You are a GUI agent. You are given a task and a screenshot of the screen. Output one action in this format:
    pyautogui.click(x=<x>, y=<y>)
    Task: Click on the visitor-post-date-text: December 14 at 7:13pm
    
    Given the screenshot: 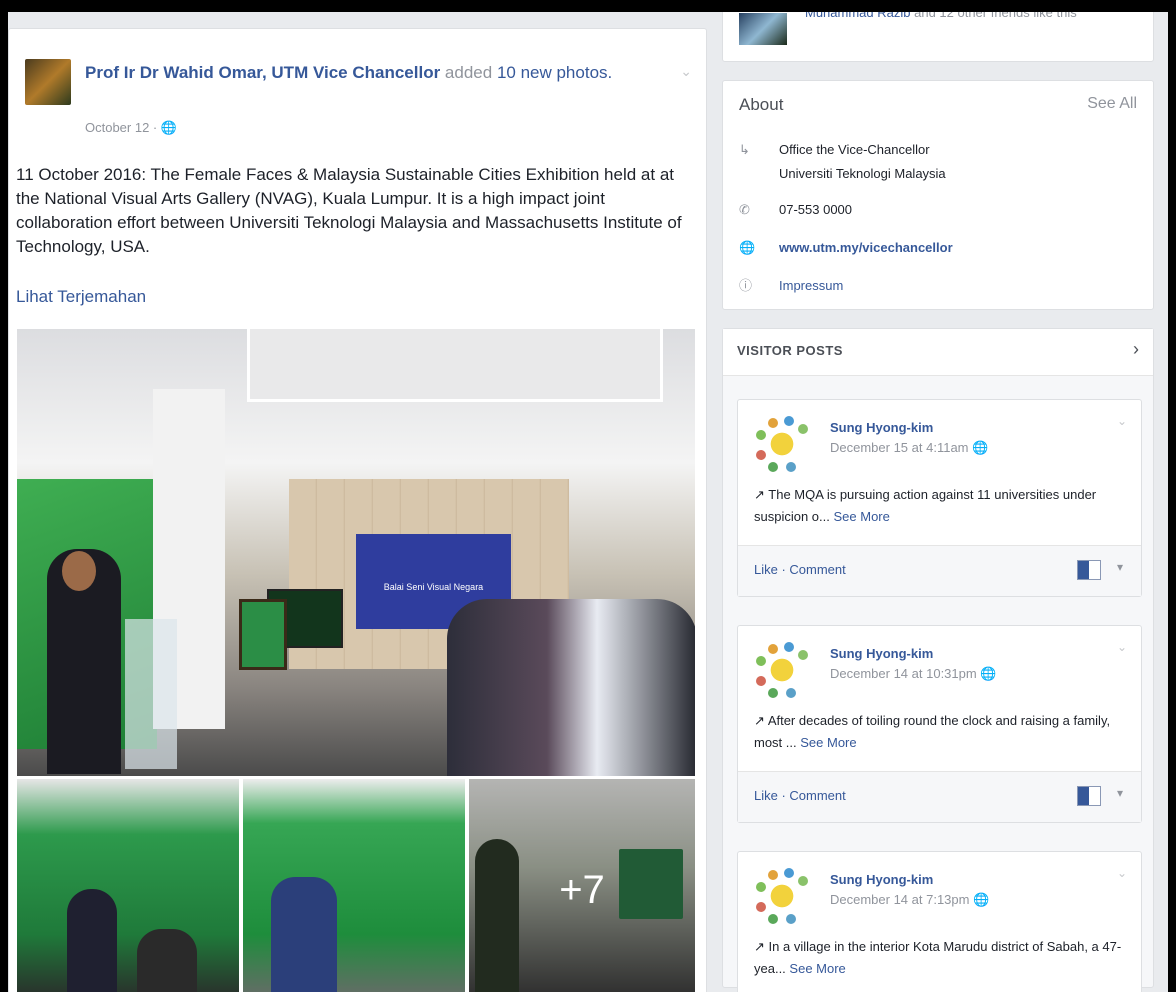 What is the action you would take?
    pyautogui.click(x=900, y=899)
    